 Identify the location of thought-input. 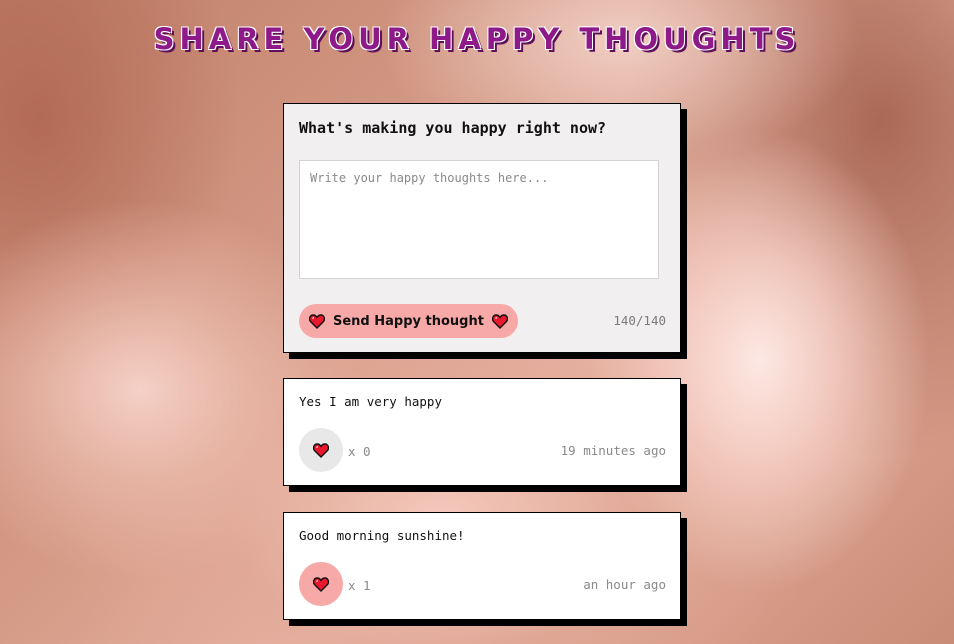
(479, 219).